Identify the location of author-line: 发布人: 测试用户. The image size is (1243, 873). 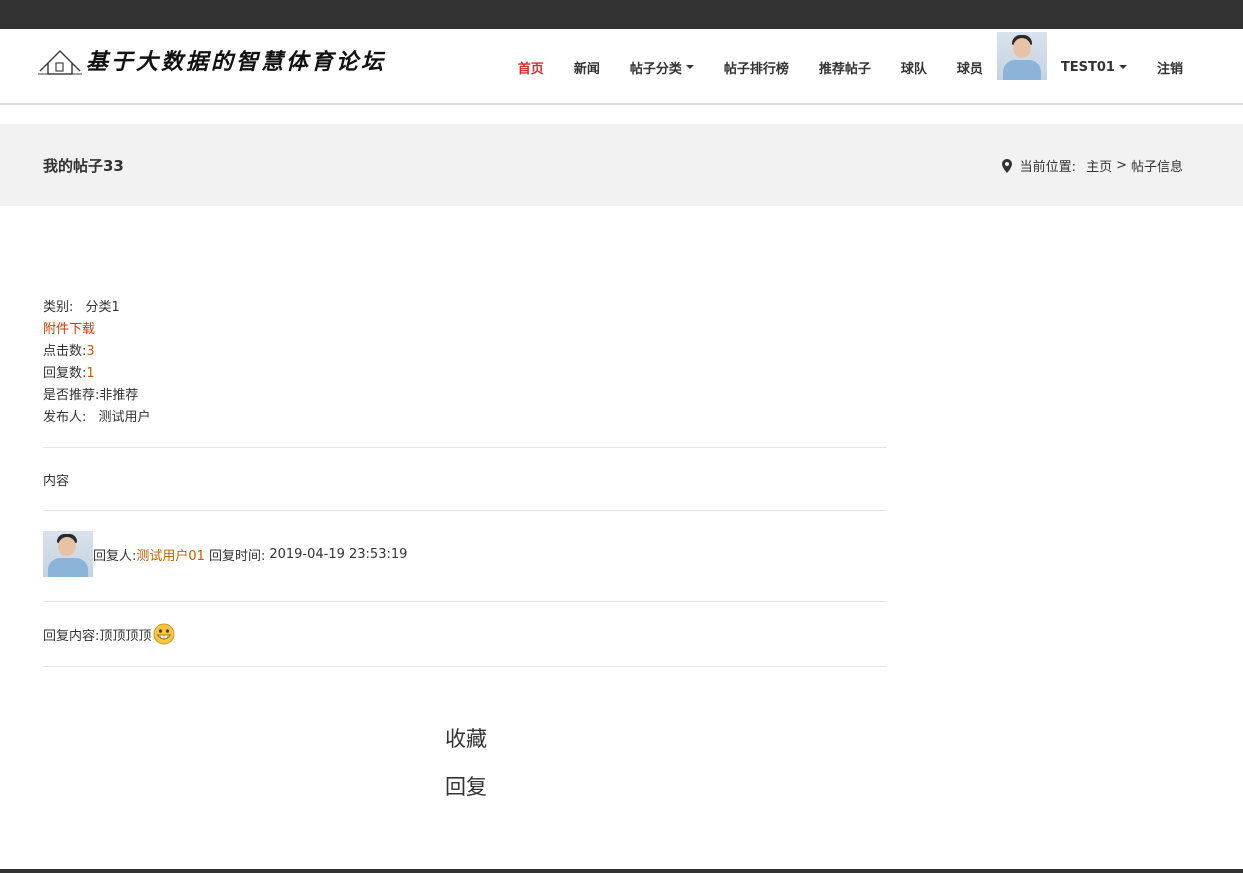
(465, 418).